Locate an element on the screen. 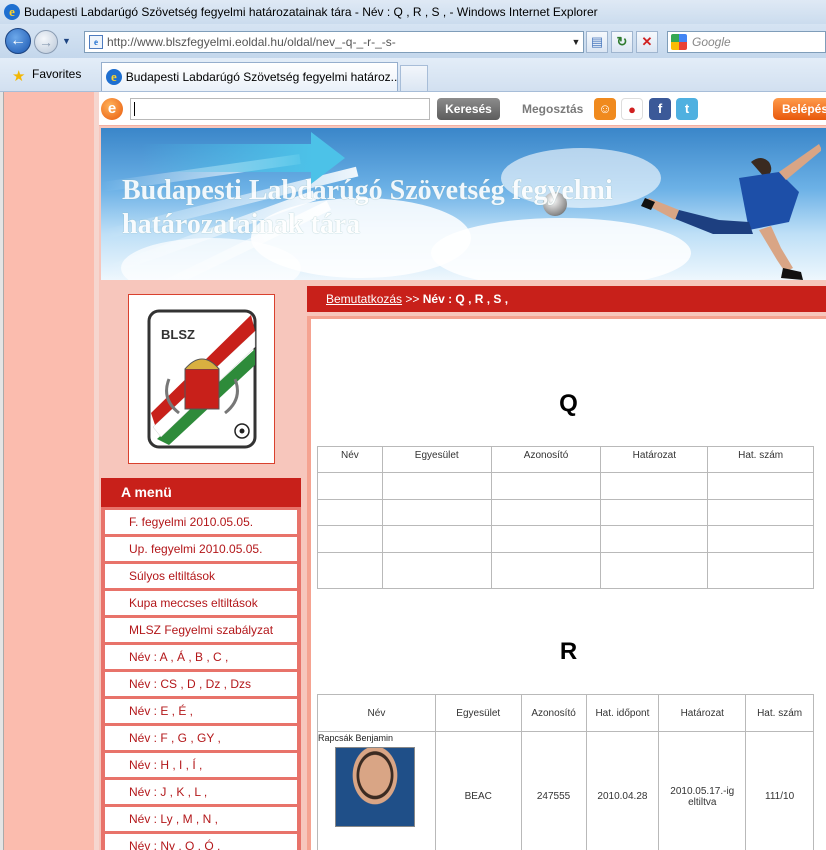 The width and height of the screenshot is (826, 850). number-cell: 111/10 is located at coordinates (779, 790).